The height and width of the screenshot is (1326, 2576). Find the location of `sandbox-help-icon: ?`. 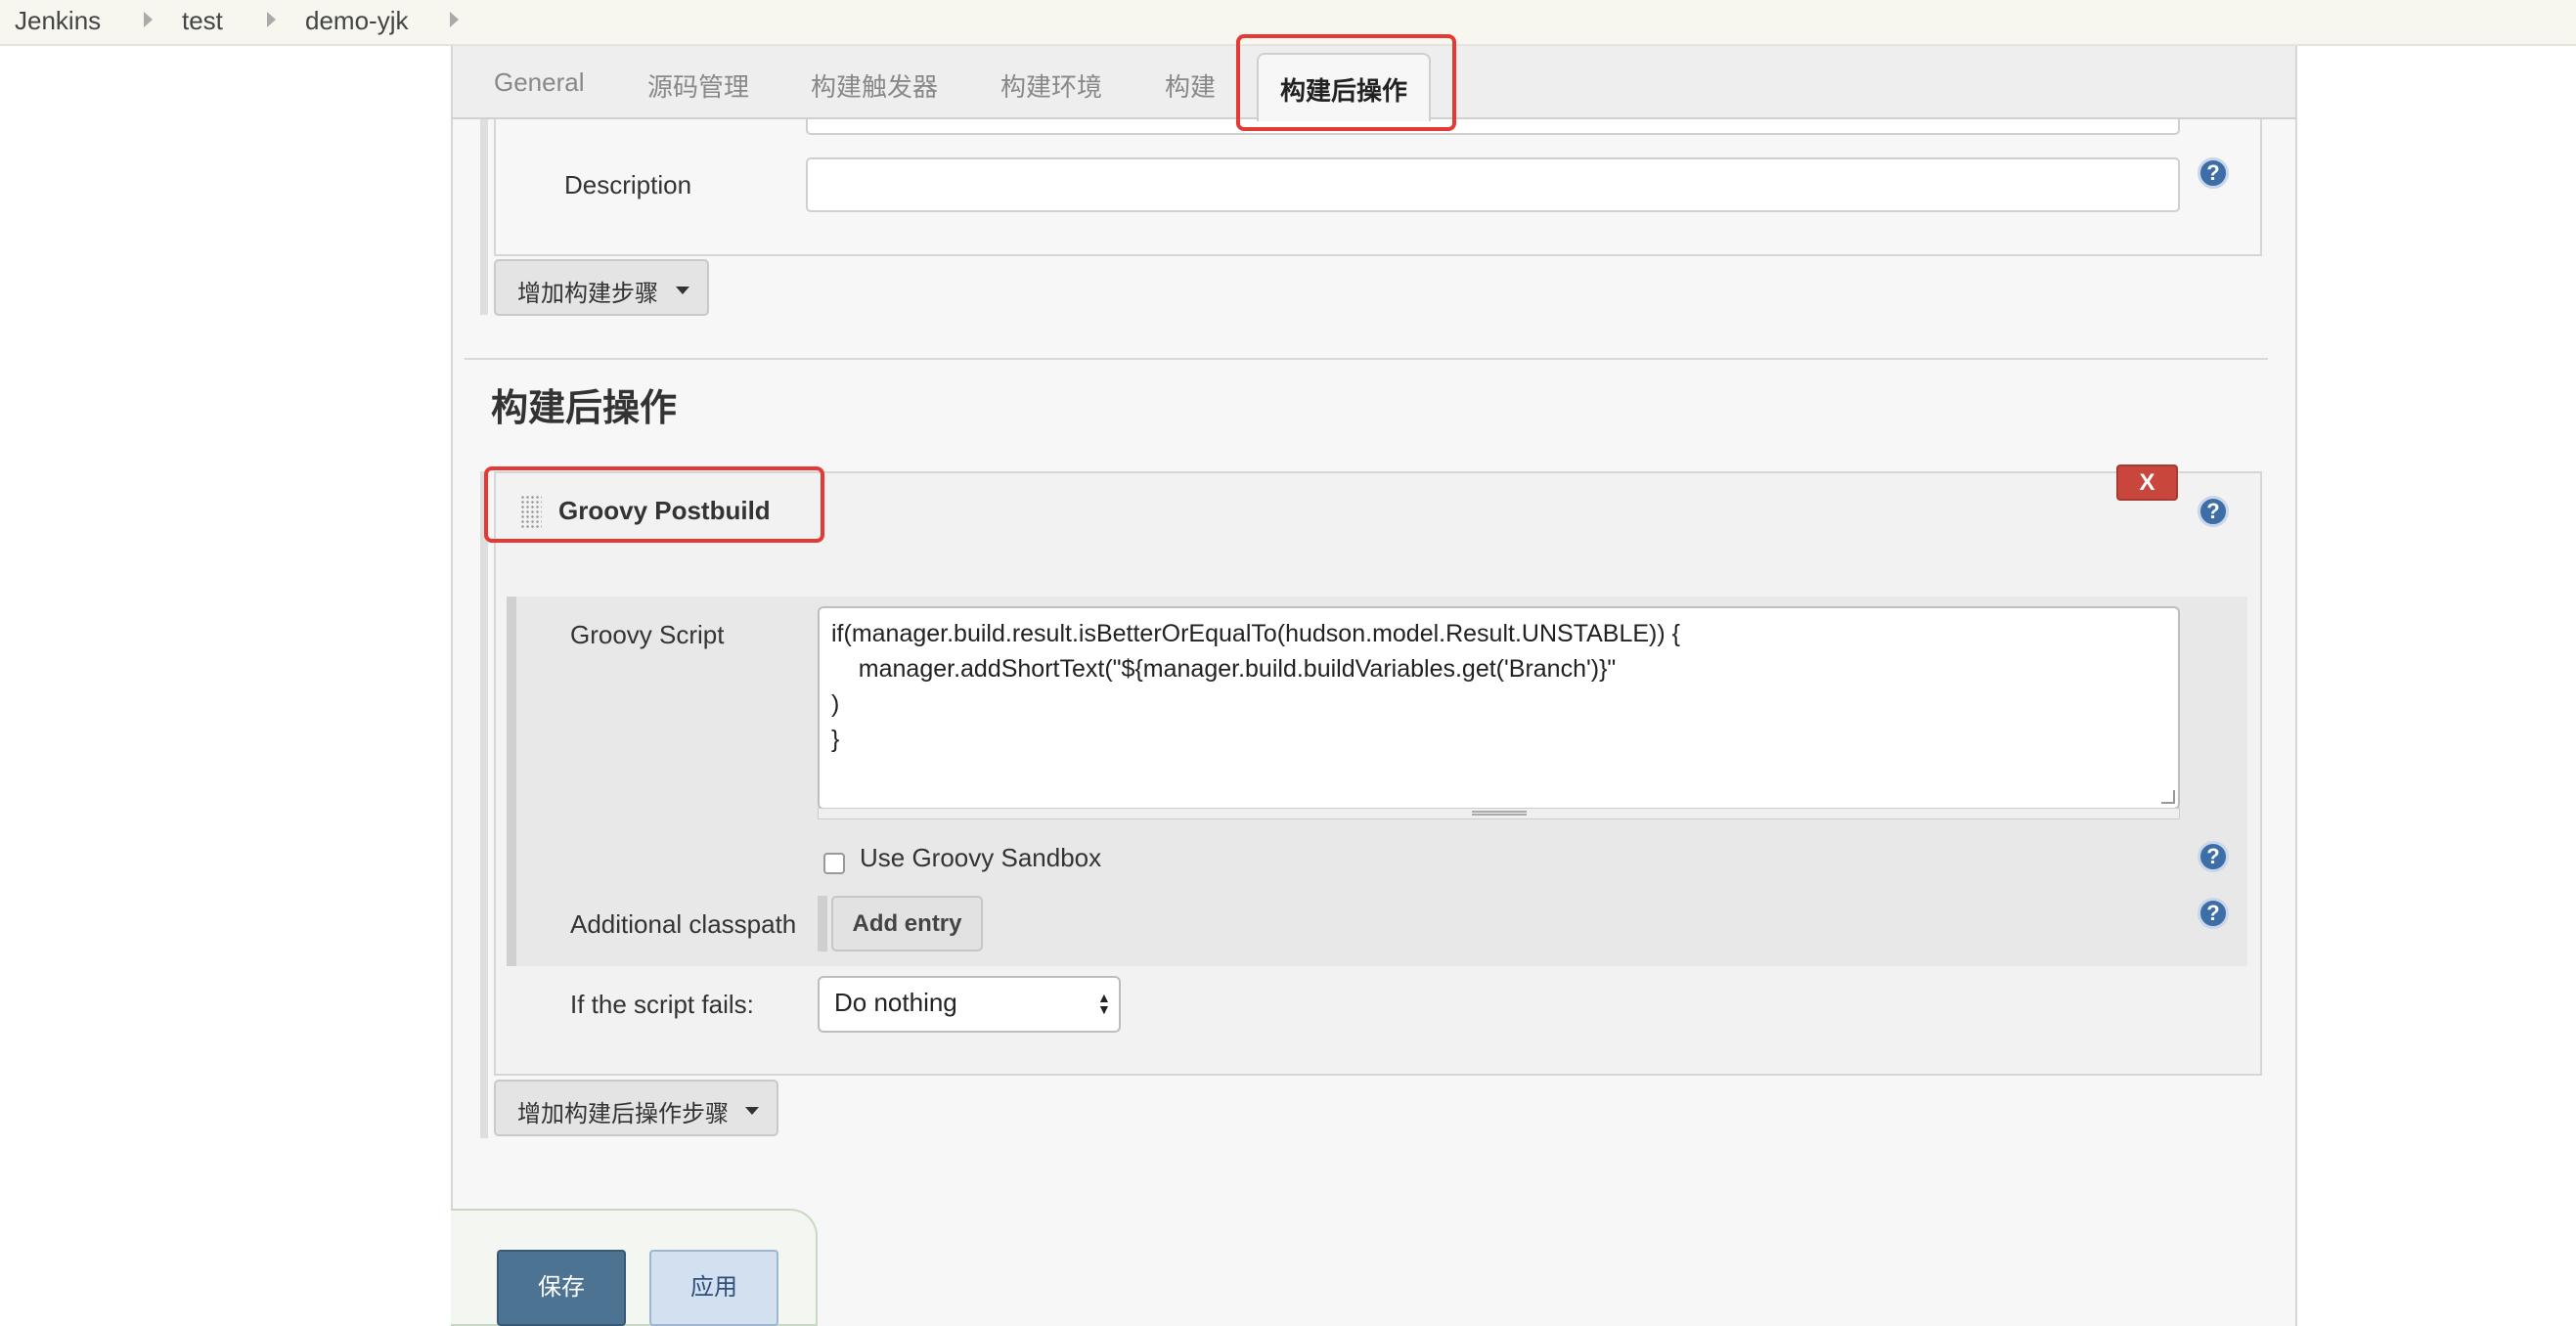

sandbox-help-icon: ? is located at coordinates (2213, 856).